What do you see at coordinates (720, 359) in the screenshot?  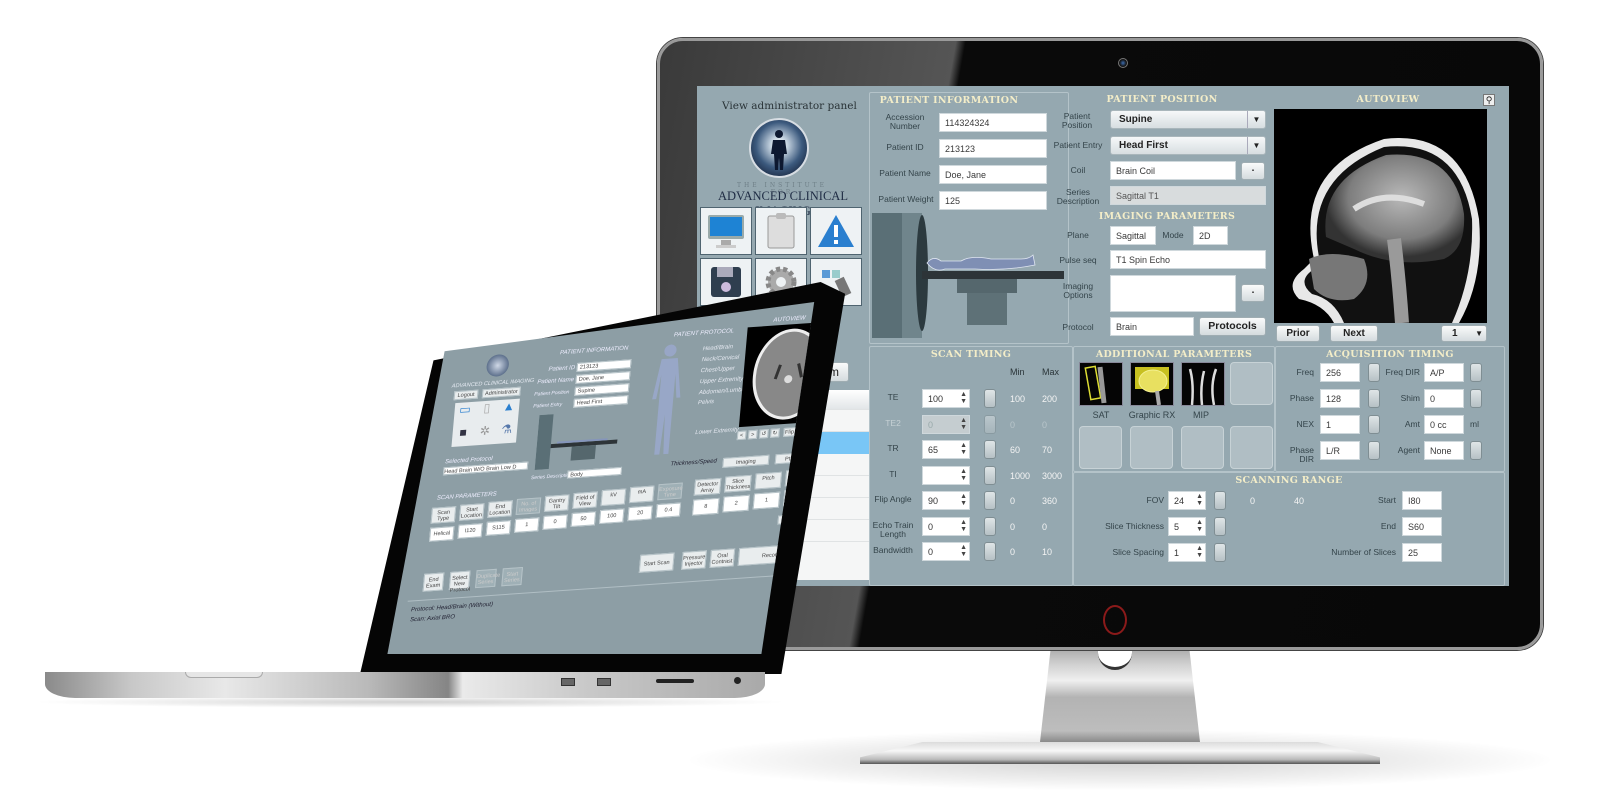 I see `body-region-label: Neck/Cervical` at bounding box center [720, 359].